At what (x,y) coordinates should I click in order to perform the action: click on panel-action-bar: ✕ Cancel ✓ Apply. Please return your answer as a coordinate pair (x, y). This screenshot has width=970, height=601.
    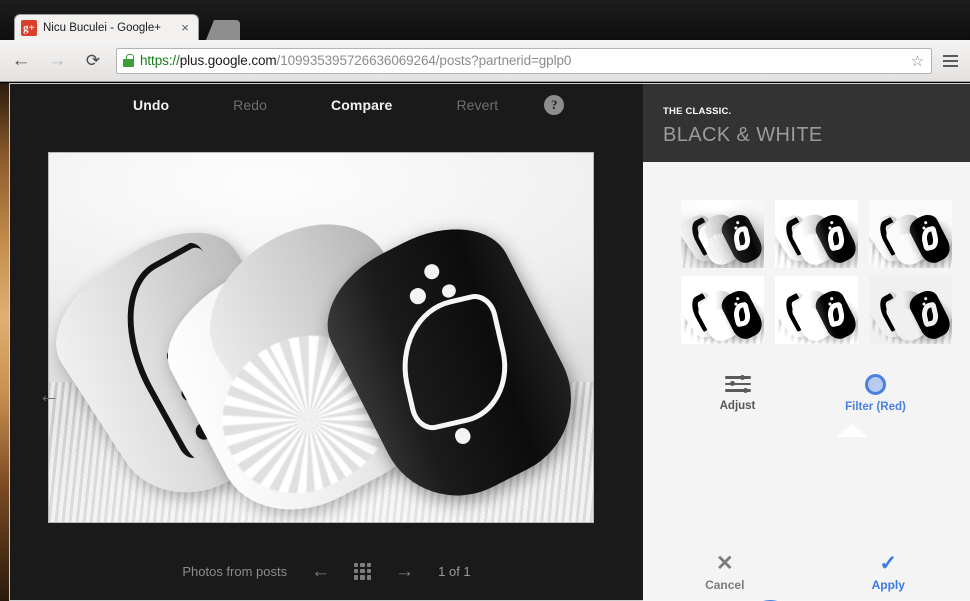
    Looking at the image, I should click on (806, 572).